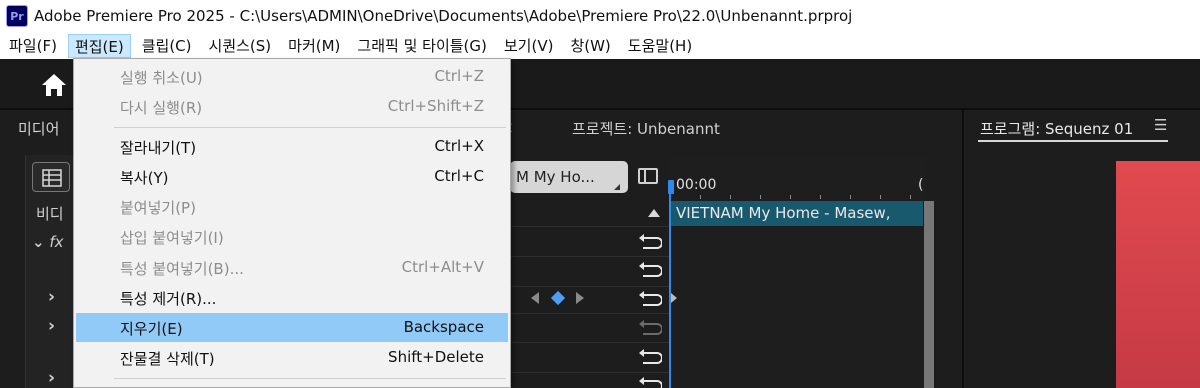  I want to click on menu-view: 보기(V), so click(529, 46).